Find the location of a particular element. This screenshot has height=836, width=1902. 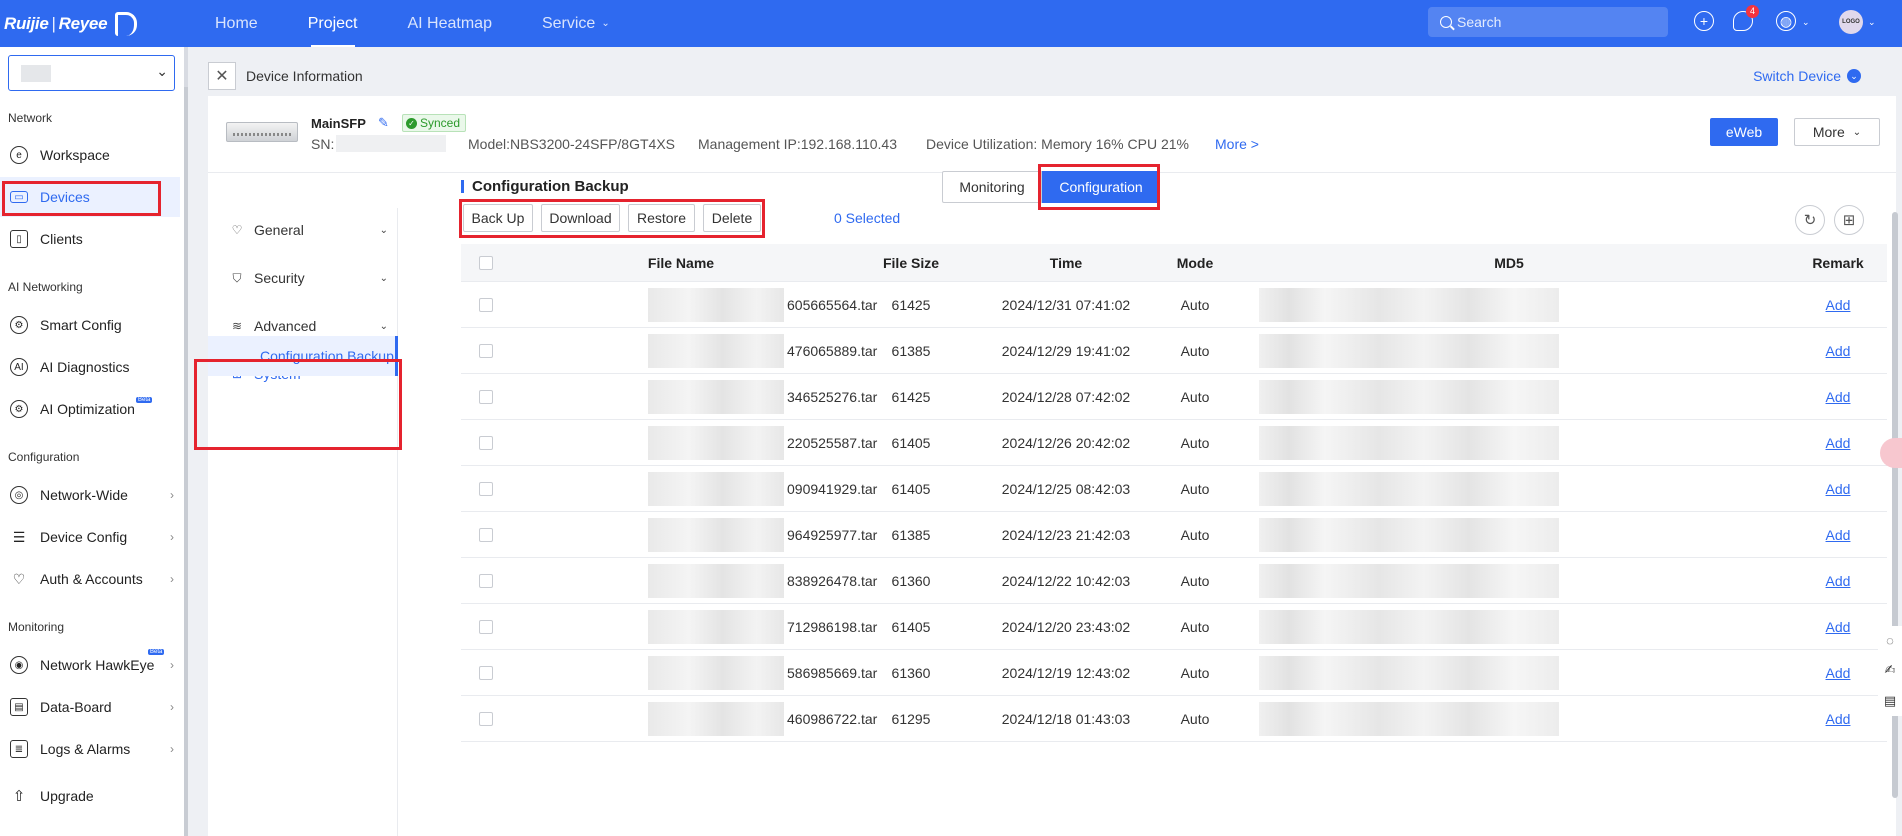

refresh-icon: ↻ is located at coordinates (1810, 220).